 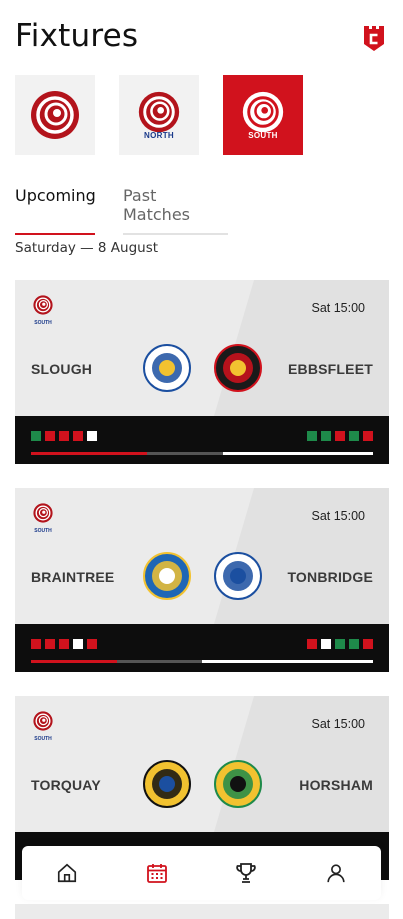 I want to click on away-team-name: HORSHAM, so click(x=336, y=785).